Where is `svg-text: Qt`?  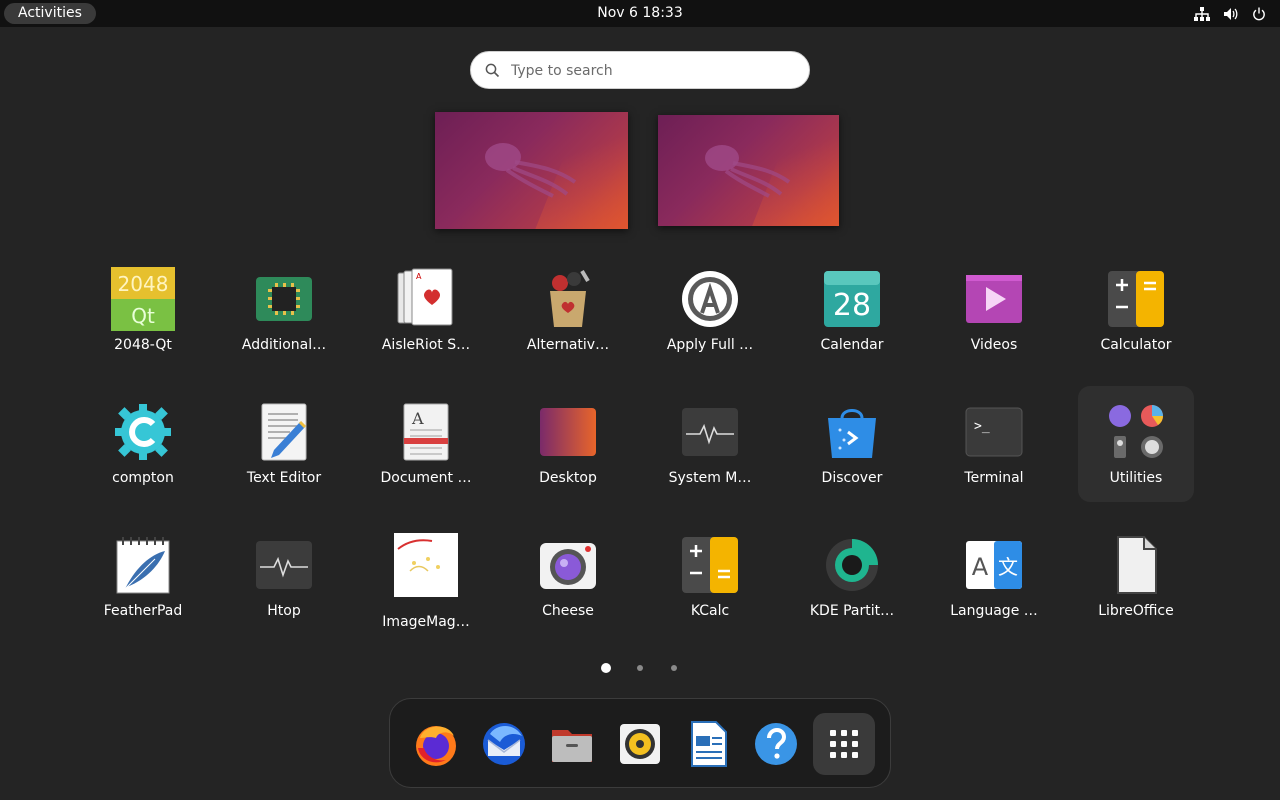 svg-text: Qt is located at coordinates (143, 316).